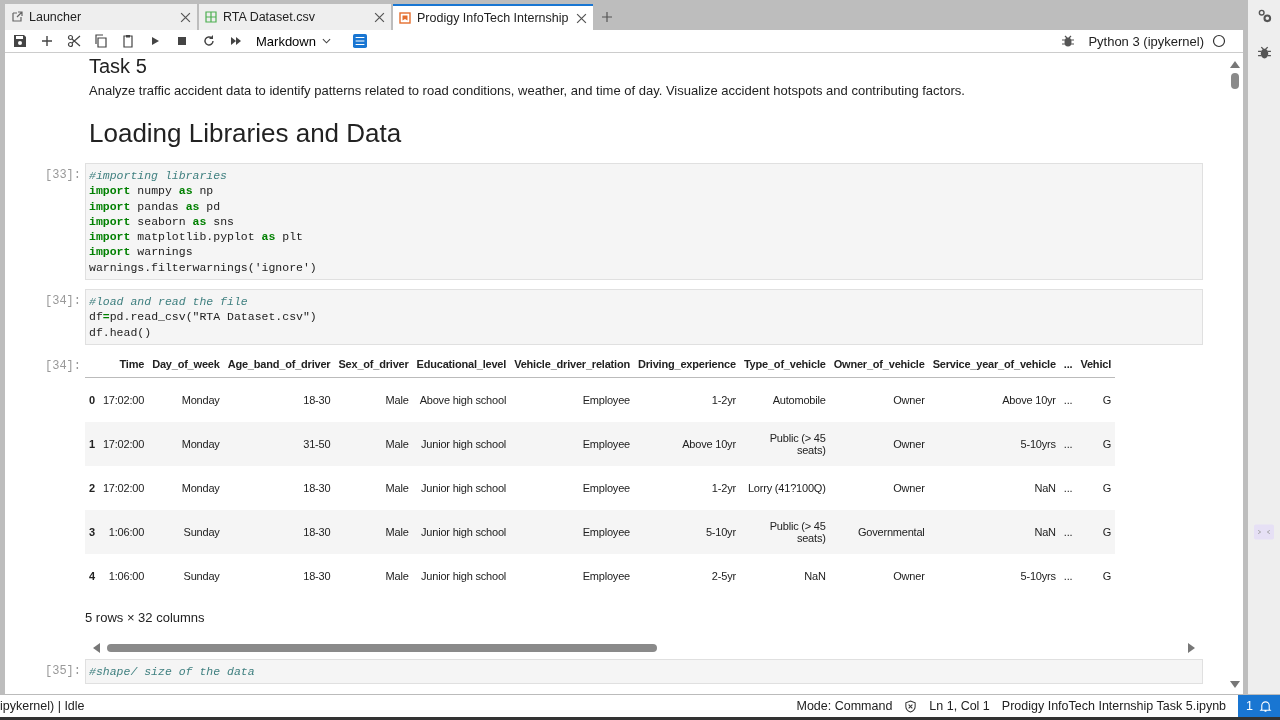 The height and width of the screenshot is (720, 1280). What do you see at coordinates (317, 487) in the screenshot?
I see `table-cell: 18-30` at bounding box center [317, 487].